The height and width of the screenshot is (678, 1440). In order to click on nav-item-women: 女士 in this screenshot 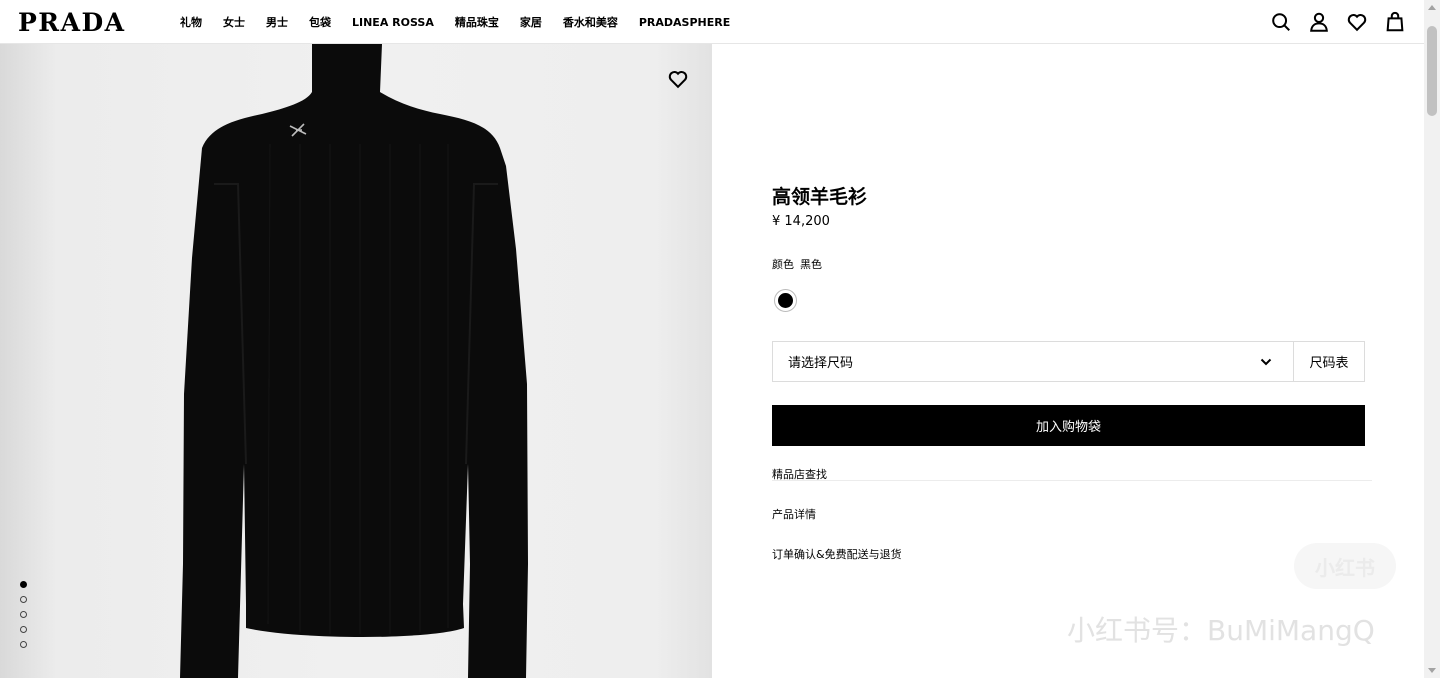, I will do `click(234, 22)`.